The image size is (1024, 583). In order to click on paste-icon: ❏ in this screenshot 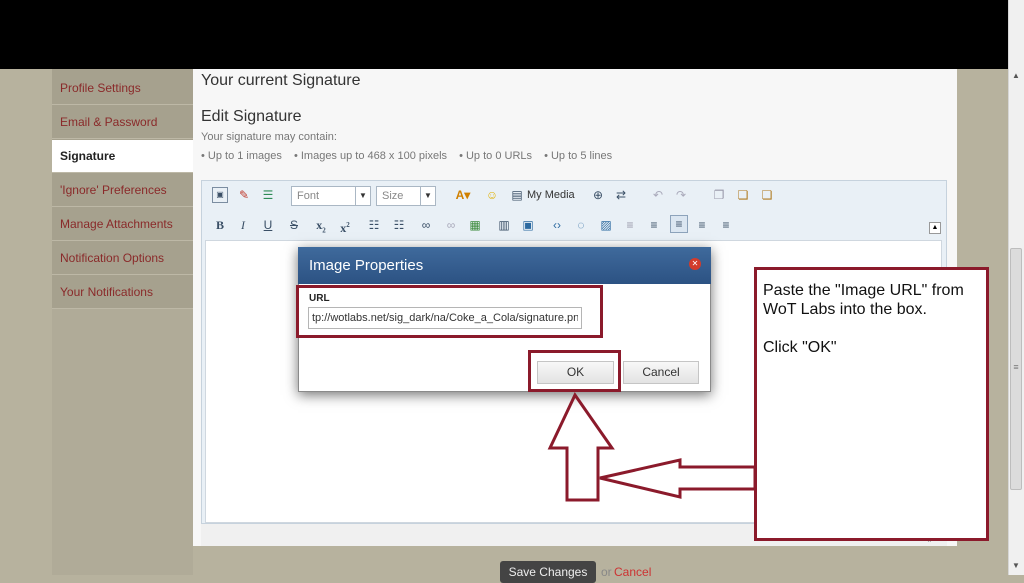, I will do `click(743, 195)`.